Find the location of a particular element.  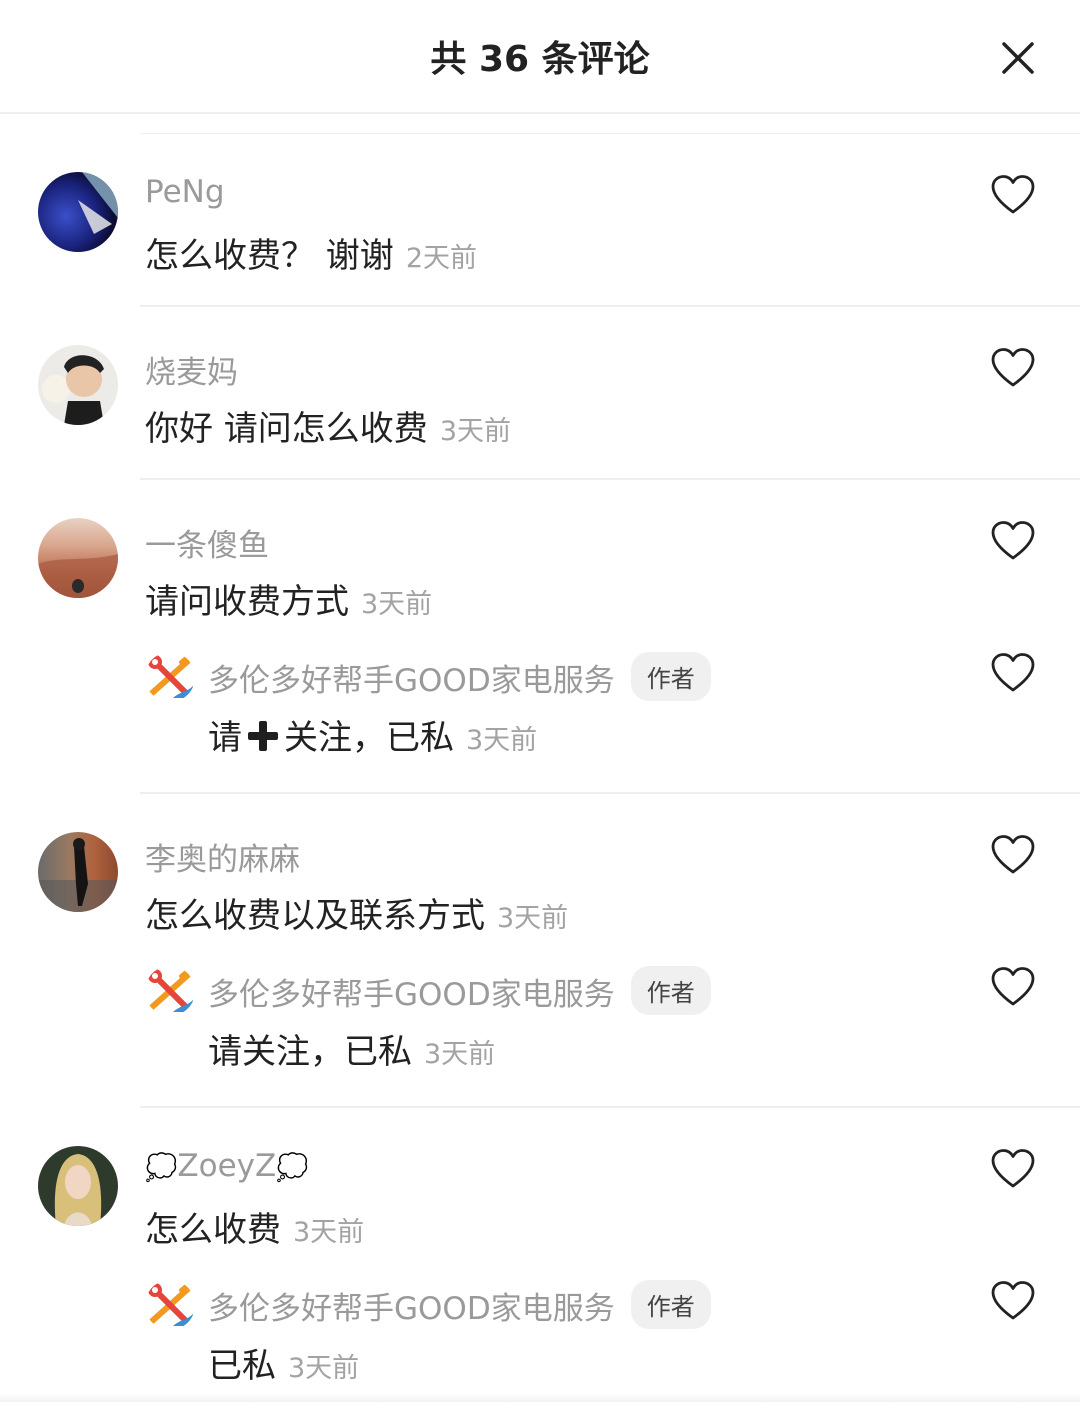

comment-text-line: 怎么收费 3天前 is located at coordinates (254, 1226).